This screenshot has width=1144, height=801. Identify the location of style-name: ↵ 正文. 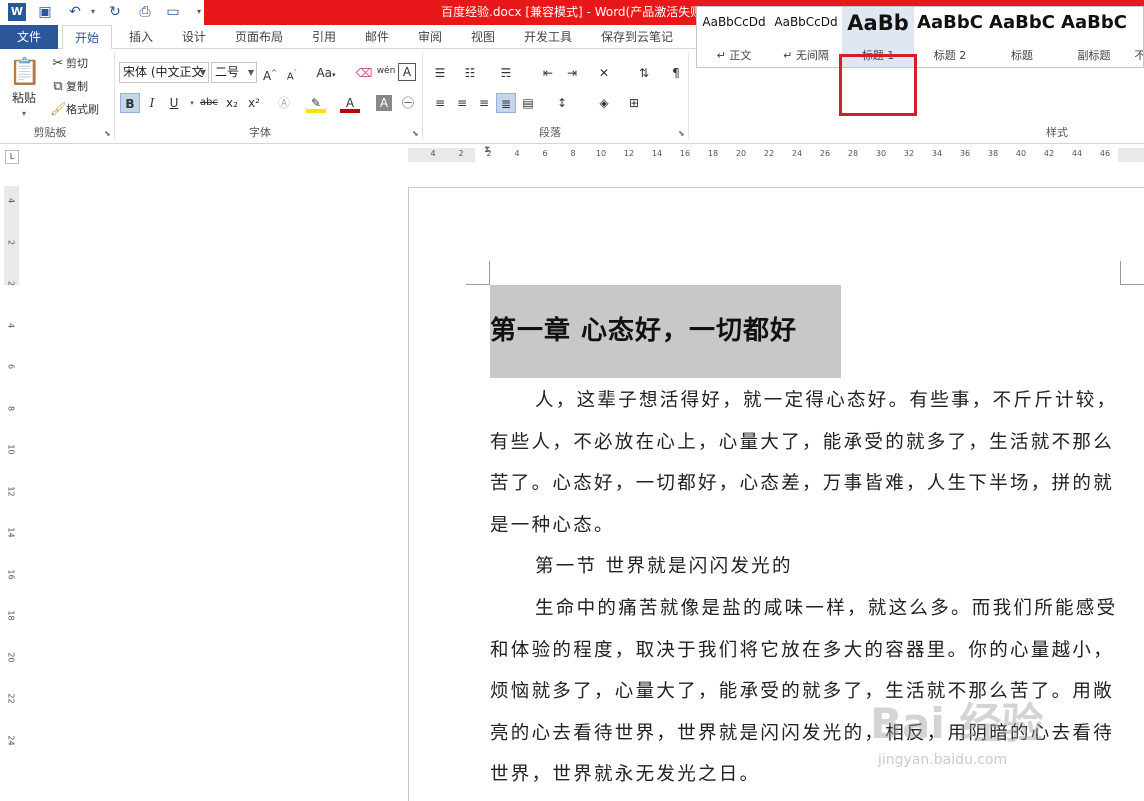
(734, 55).